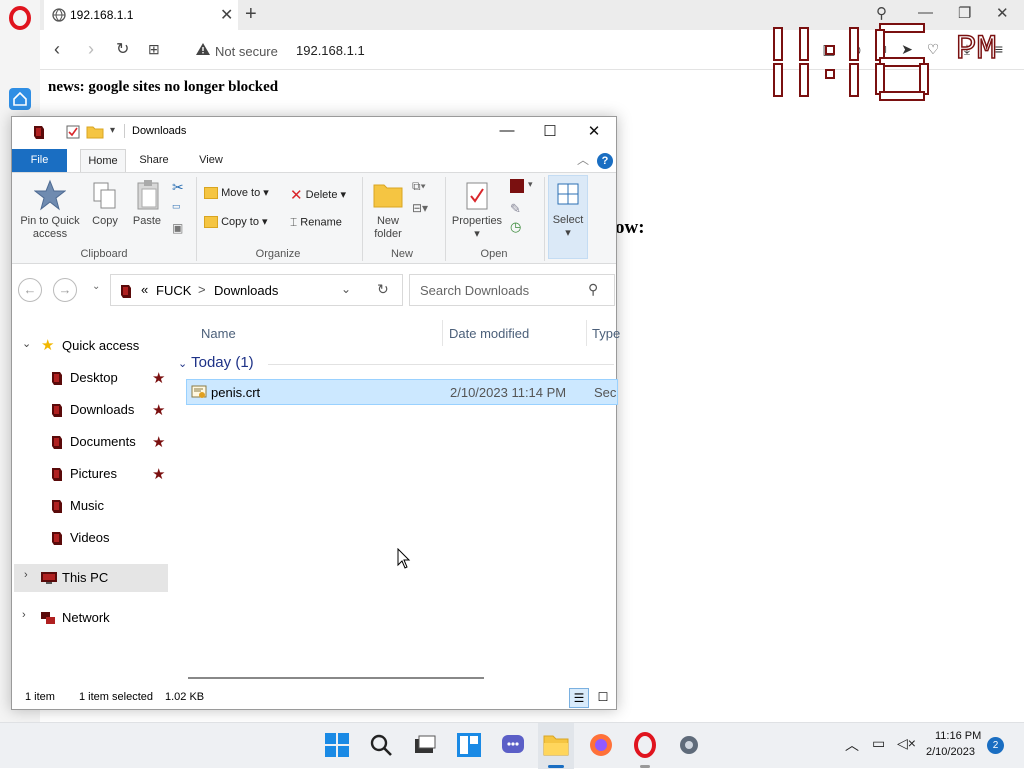 This screenshot has width=1024, height=769. Describe the element at coordinates (318, 195) in the screenshot. I see `delete-button: ✕ Delete ▾` at that location.